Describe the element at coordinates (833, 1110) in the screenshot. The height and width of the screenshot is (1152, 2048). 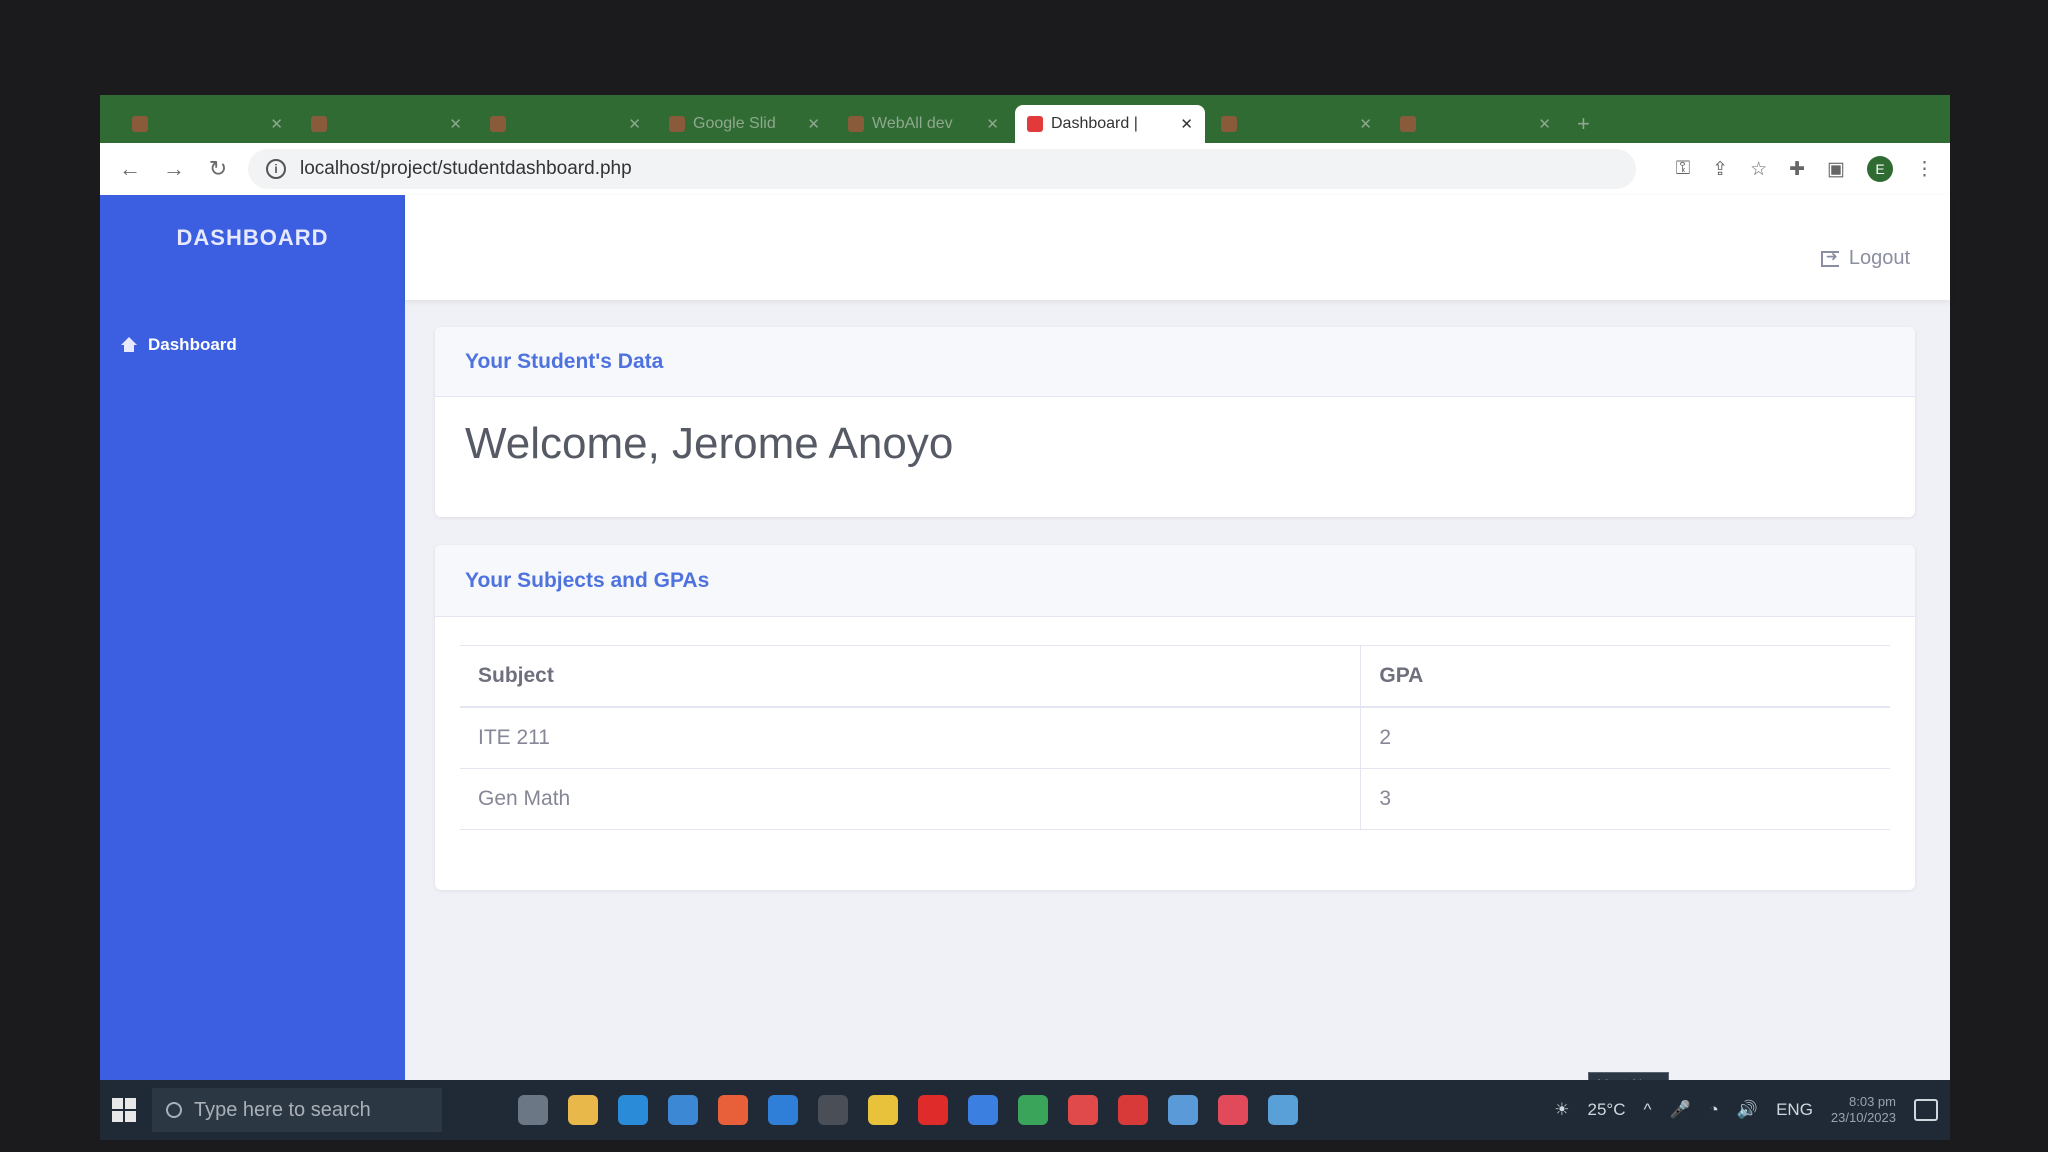
I see `amazon-icon` at that location.